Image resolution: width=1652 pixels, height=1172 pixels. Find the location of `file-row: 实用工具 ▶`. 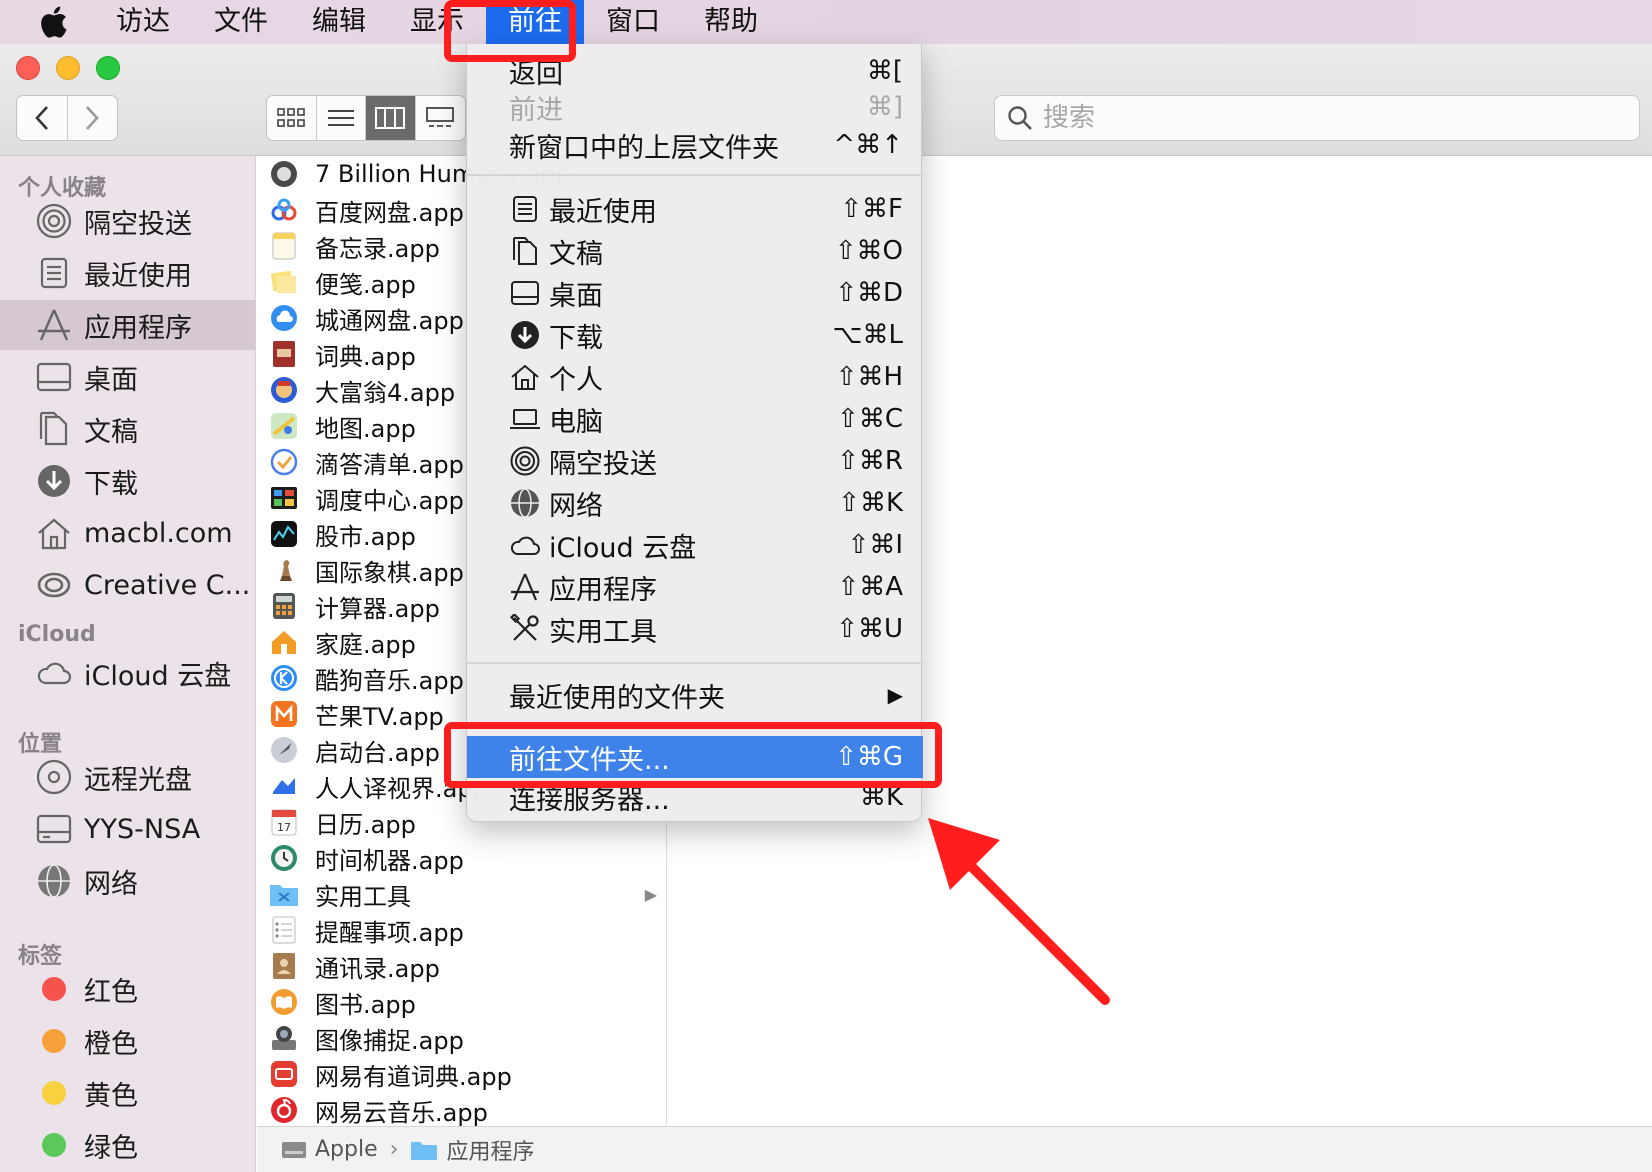

file-row: 实用工具 ▶ is located at coordinates (461, 894).